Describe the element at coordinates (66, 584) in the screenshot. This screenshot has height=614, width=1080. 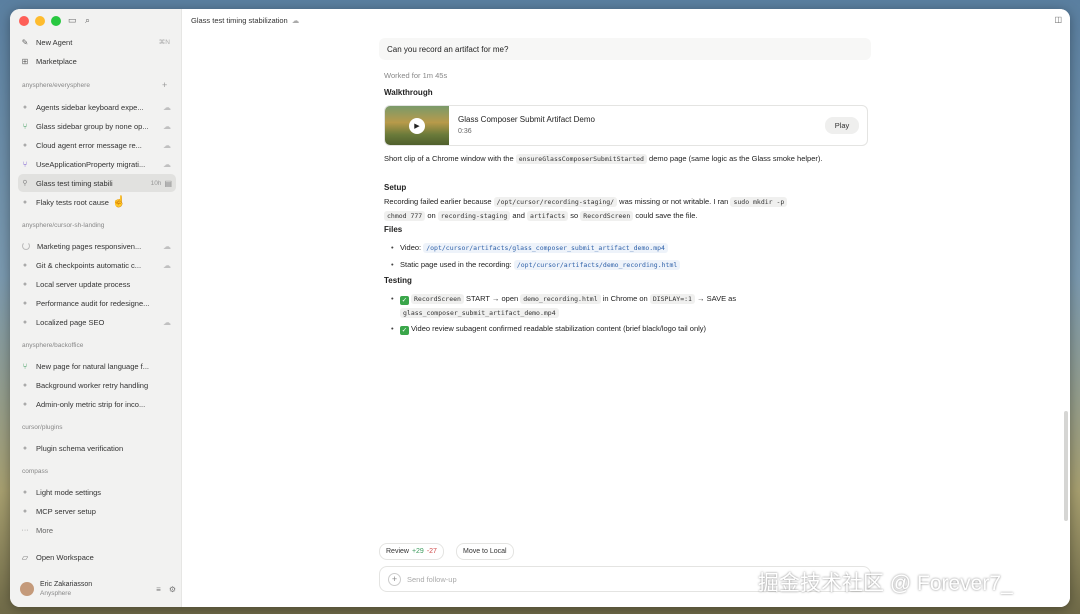
I see `user-name: Eric Zakariasson` at that location.